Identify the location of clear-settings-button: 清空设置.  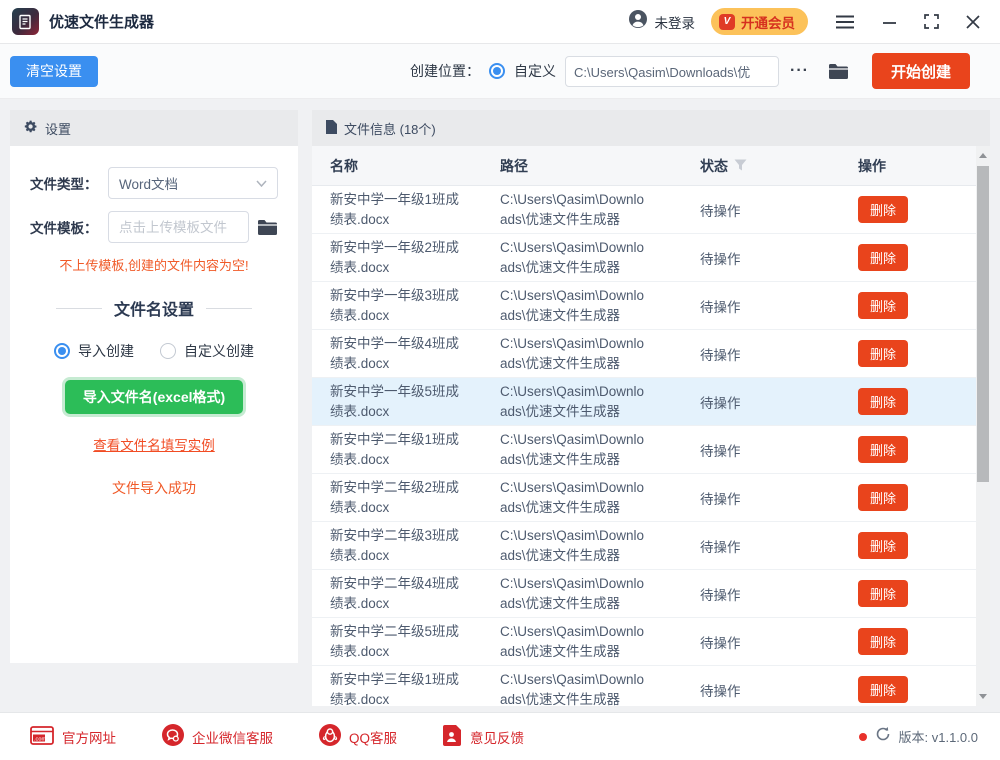
(54, 71).